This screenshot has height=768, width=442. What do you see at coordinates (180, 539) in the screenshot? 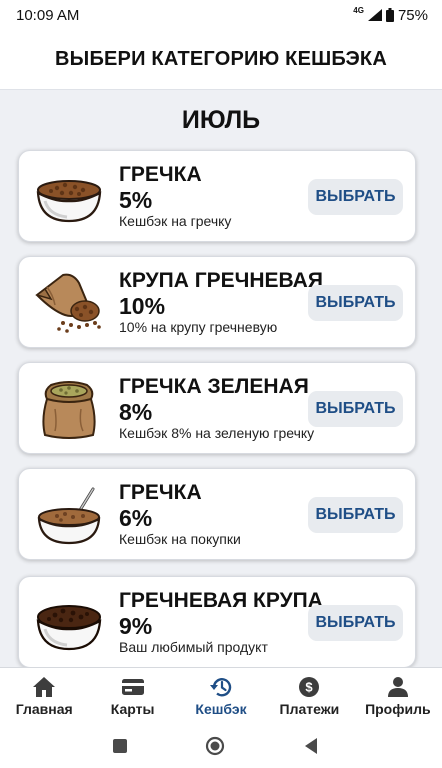
I see `category-description: Кешбэк на покупки` at bounding box center [180, 539].